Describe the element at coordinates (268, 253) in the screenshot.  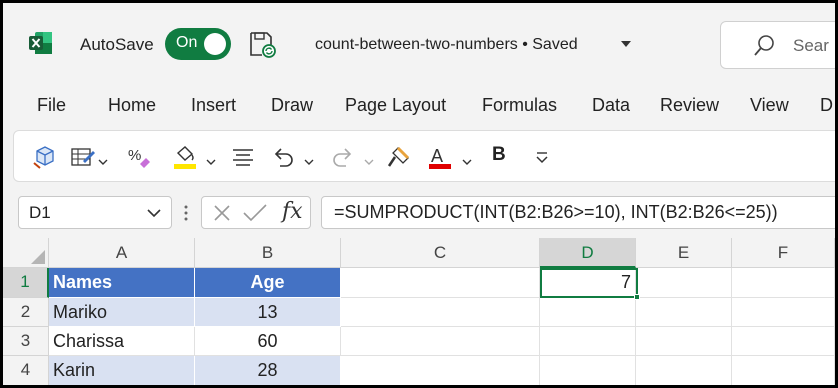
I see `column-header-b: B` at that location.